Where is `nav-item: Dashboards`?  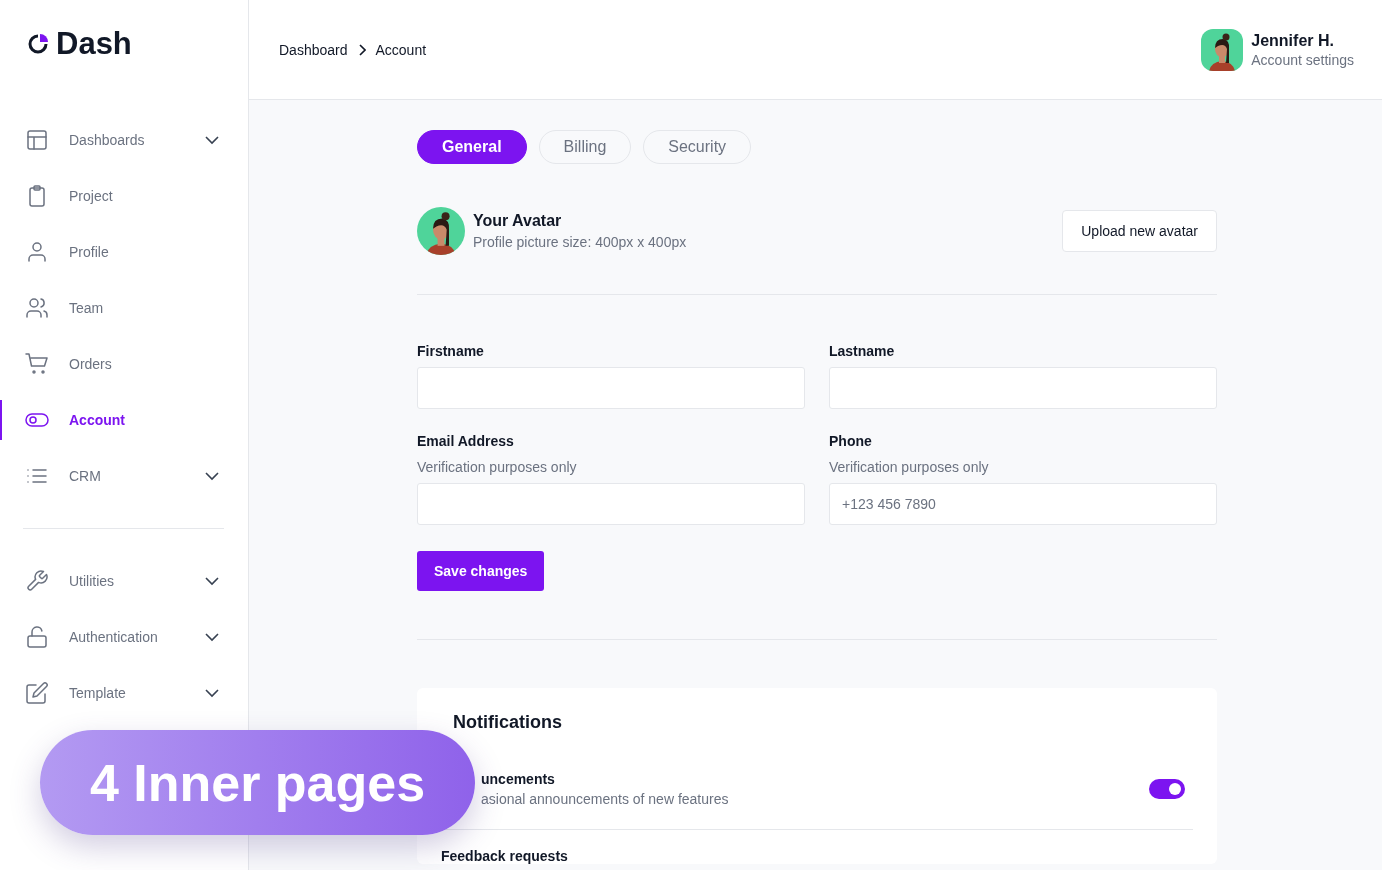 nav-item: Dashboards is located at coordinates (124, 140).